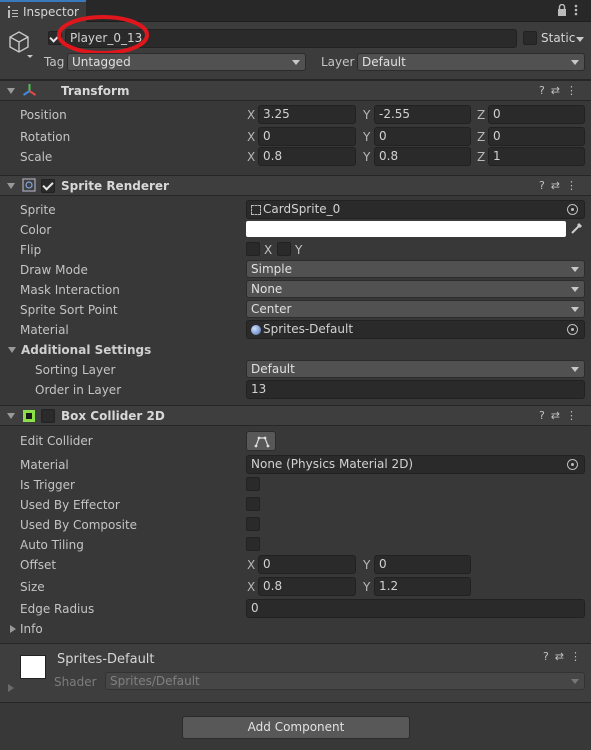  I want to click on scale-y-field: 0.8, so click(422, 156).